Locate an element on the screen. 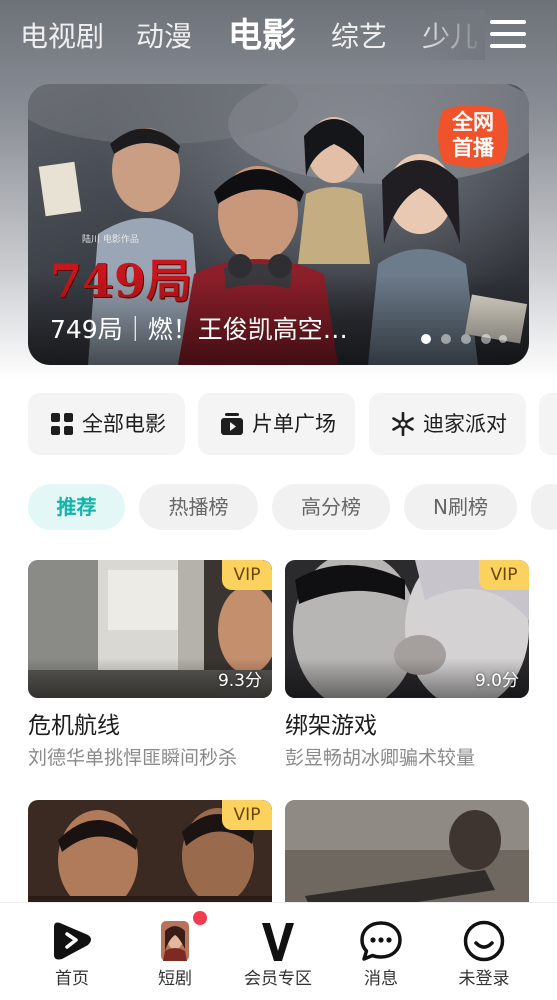  hamburger-menu-icon is located at coordinates (508, 34).